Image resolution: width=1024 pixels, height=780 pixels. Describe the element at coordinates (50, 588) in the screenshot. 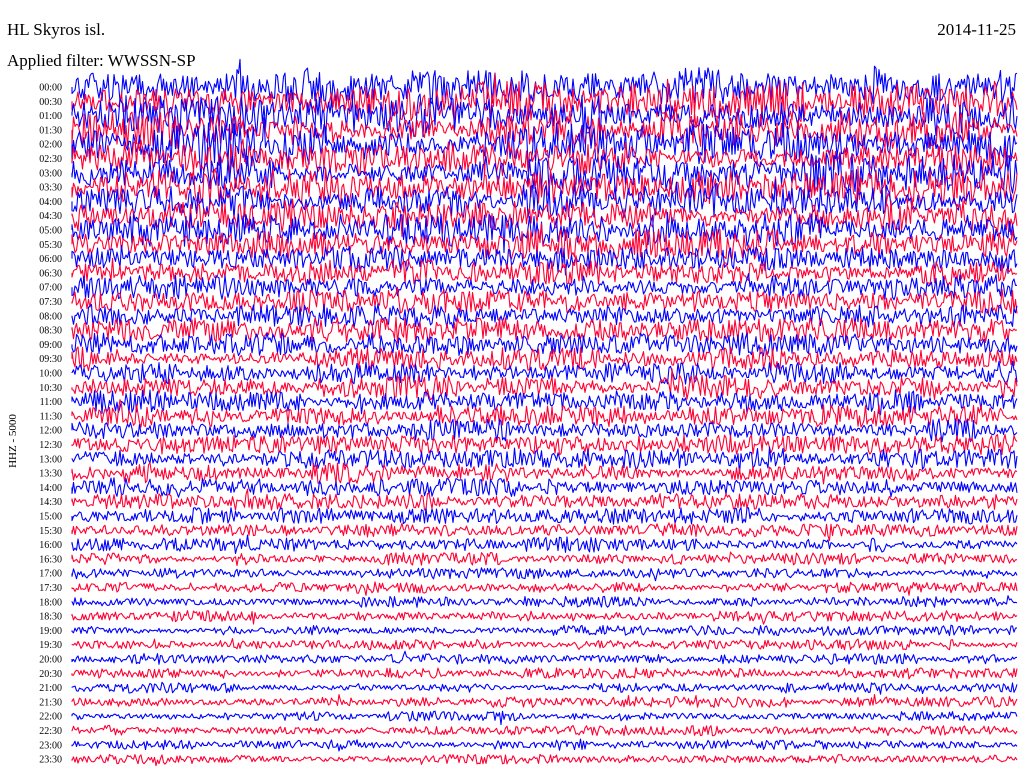

I see `time-label-1730: 17:30` at that location.